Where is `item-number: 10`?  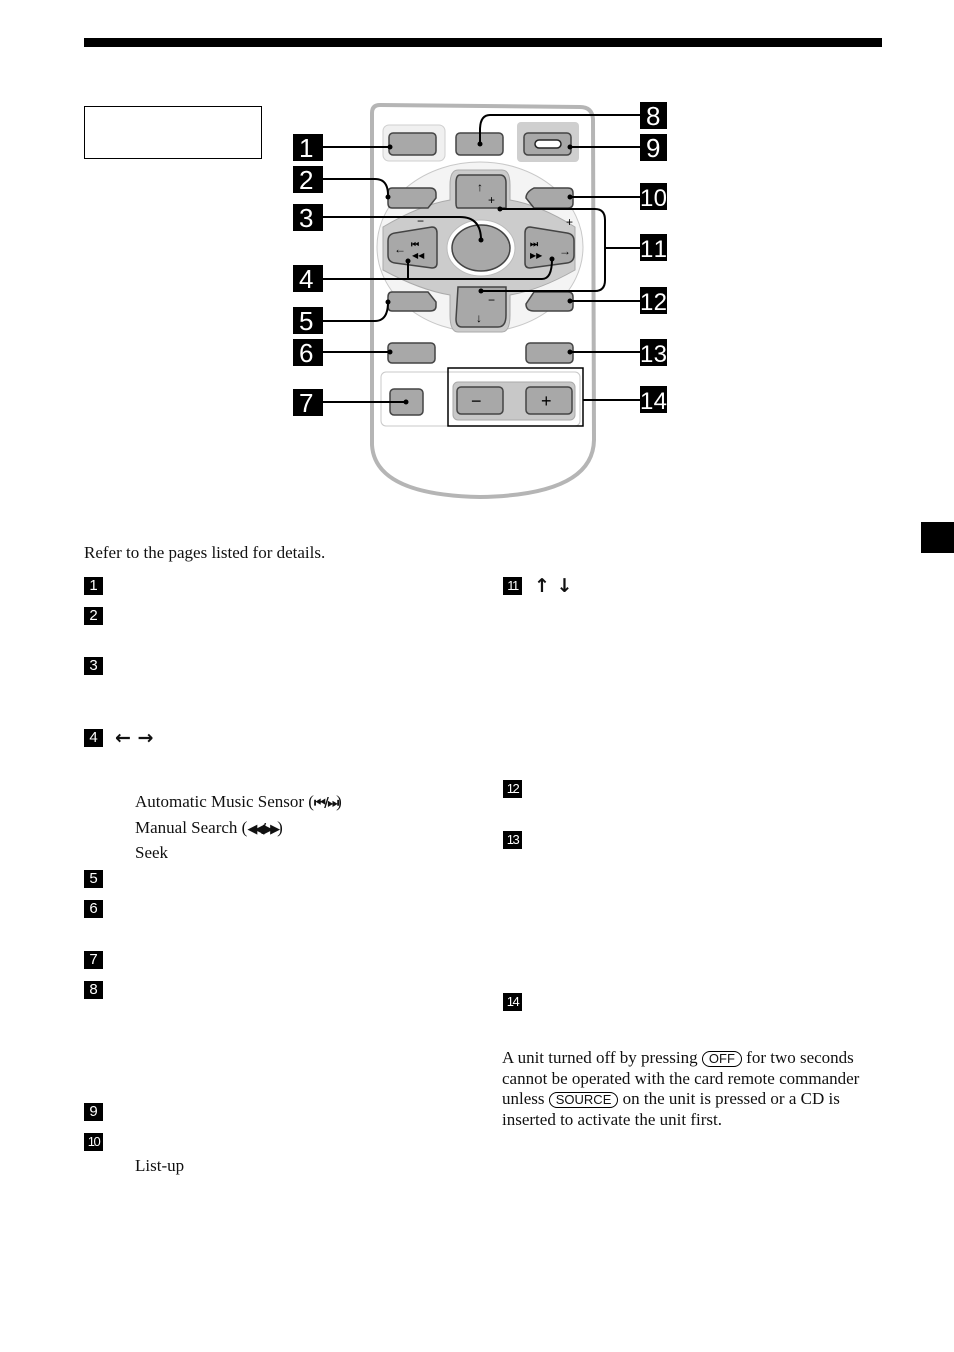
item-number: 10 is located at coordinates (93, 1142).